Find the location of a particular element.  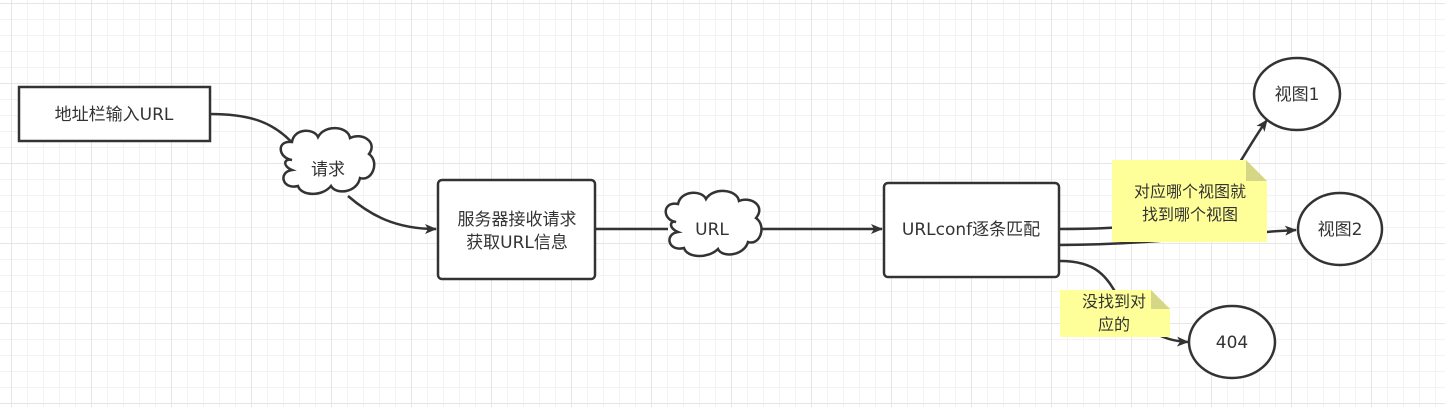

not-found-node: 404 is located at coordinates (1232, 342).